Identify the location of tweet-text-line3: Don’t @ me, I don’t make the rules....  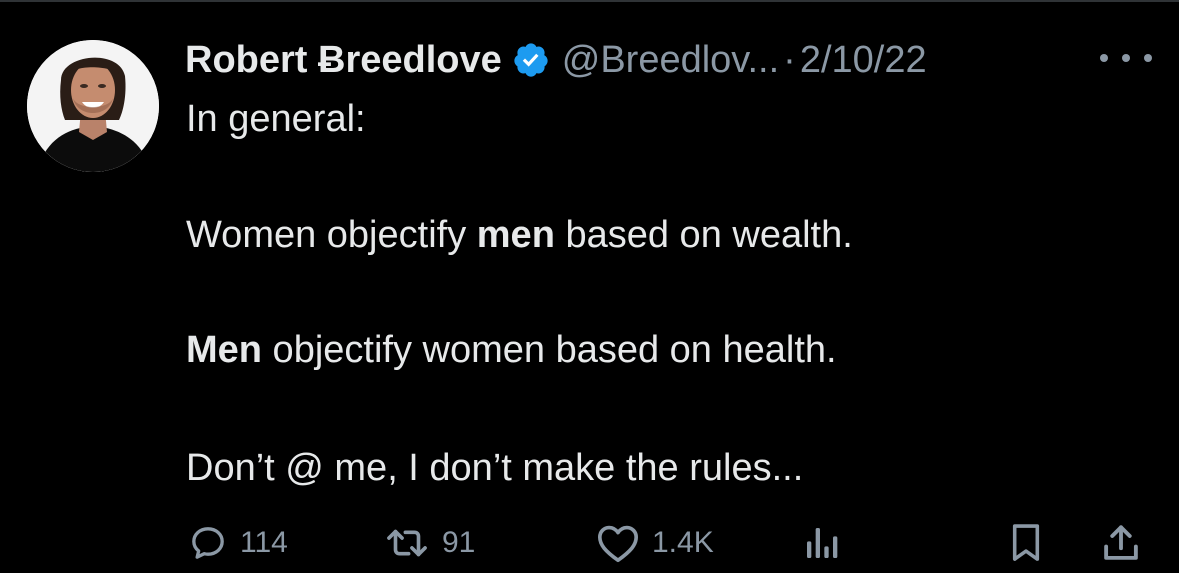
(495, 468).